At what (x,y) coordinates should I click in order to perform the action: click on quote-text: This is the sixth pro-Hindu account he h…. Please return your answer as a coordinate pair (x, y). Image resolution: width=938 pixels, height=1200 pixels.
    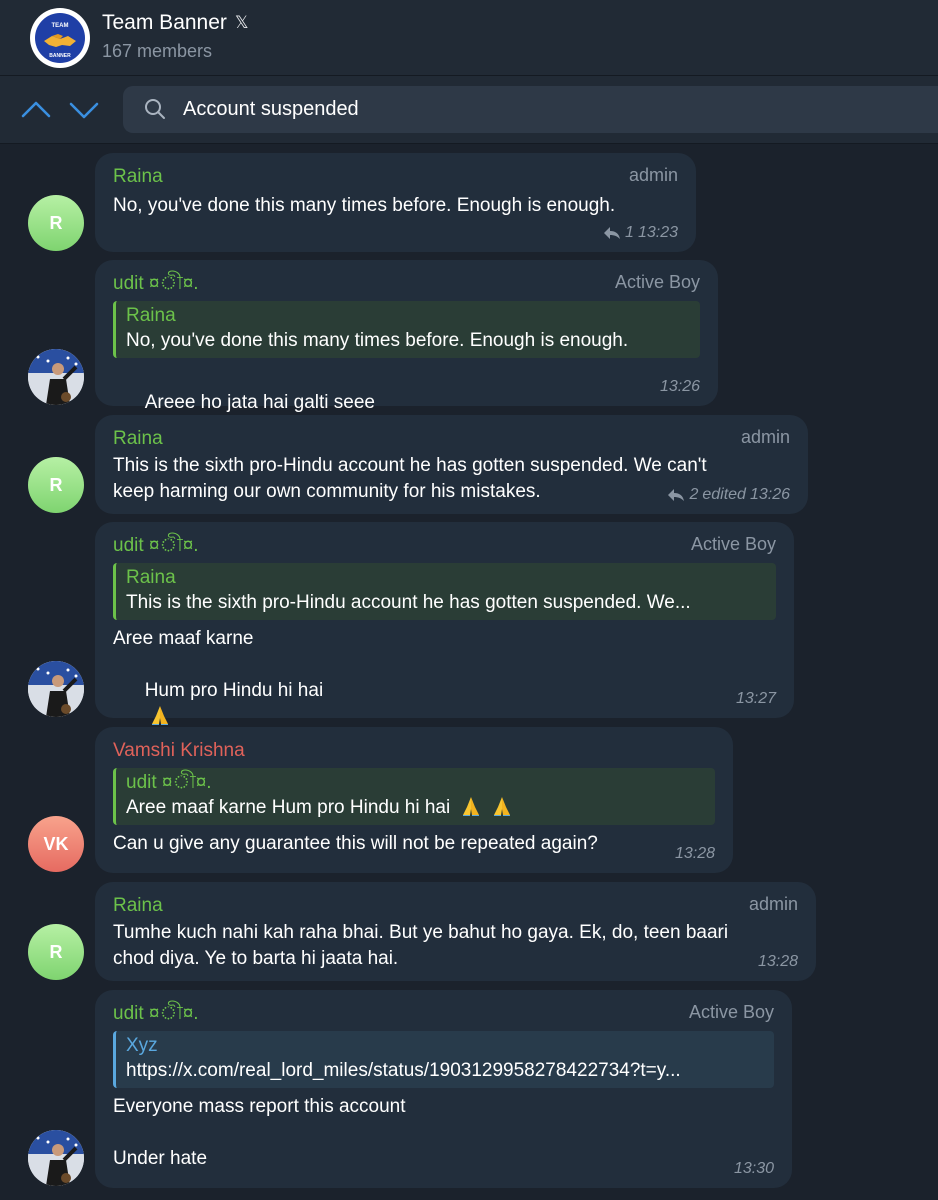
    Looking at the image, I should click on (408, 602).